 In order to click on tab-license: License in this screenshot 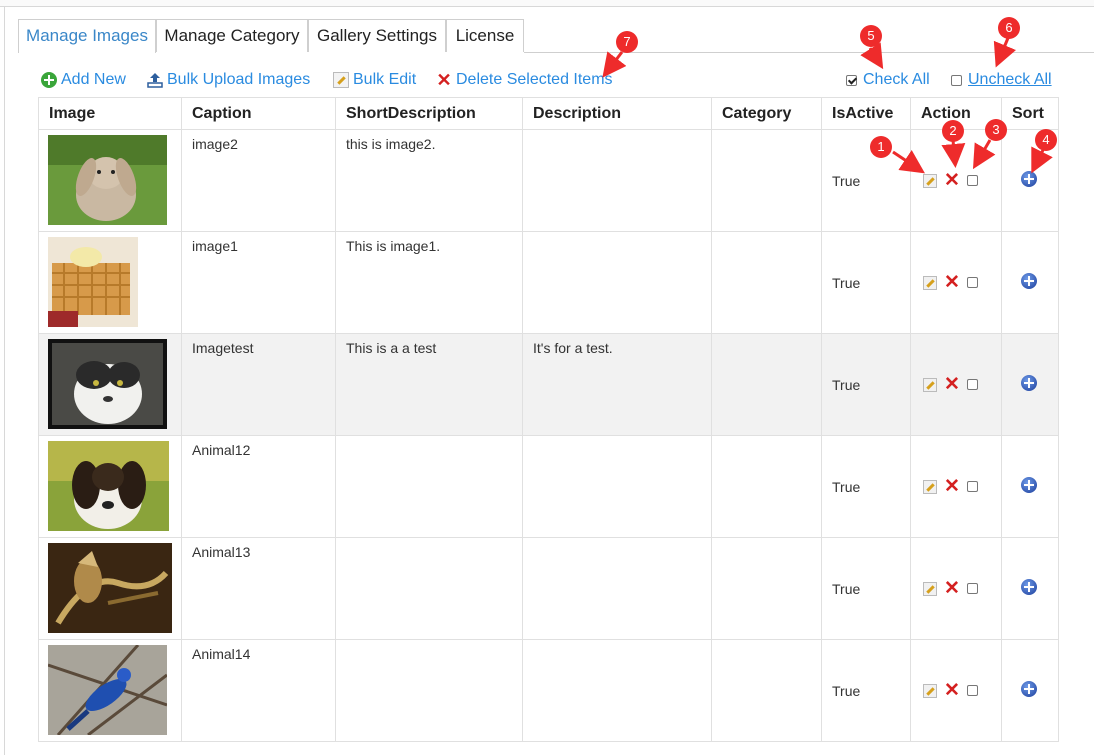, I will do `click(485, 35)`.